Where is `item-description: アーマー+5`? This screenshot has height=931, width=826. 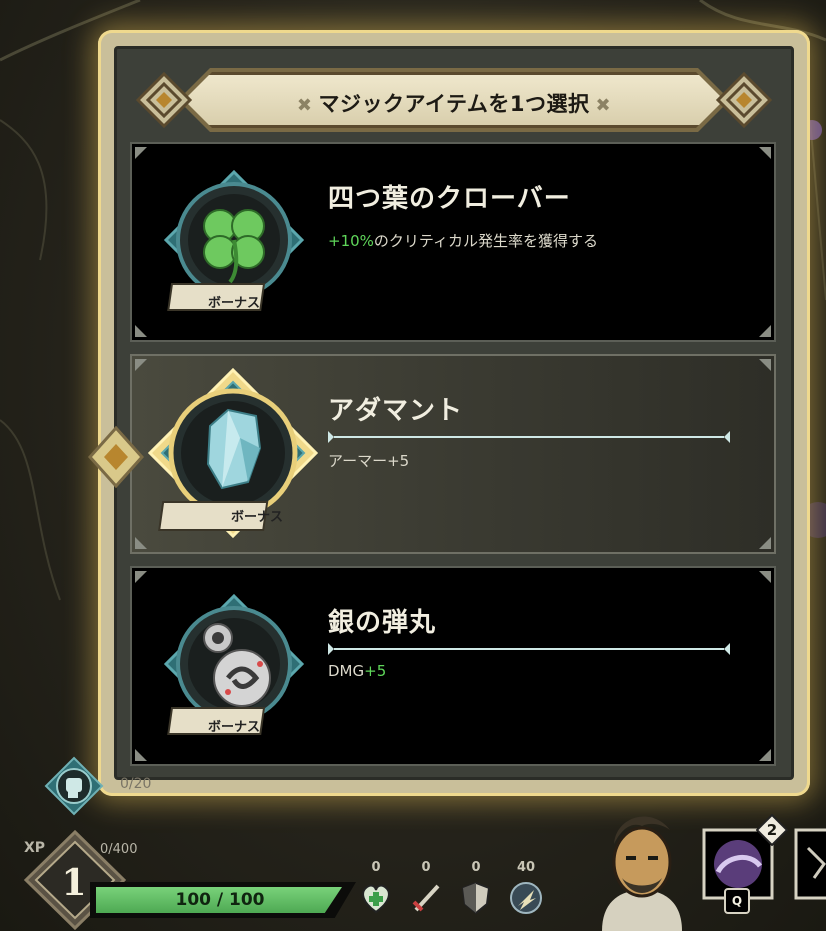 item-description: アーマー+5 is located at coordinates (368, 460).